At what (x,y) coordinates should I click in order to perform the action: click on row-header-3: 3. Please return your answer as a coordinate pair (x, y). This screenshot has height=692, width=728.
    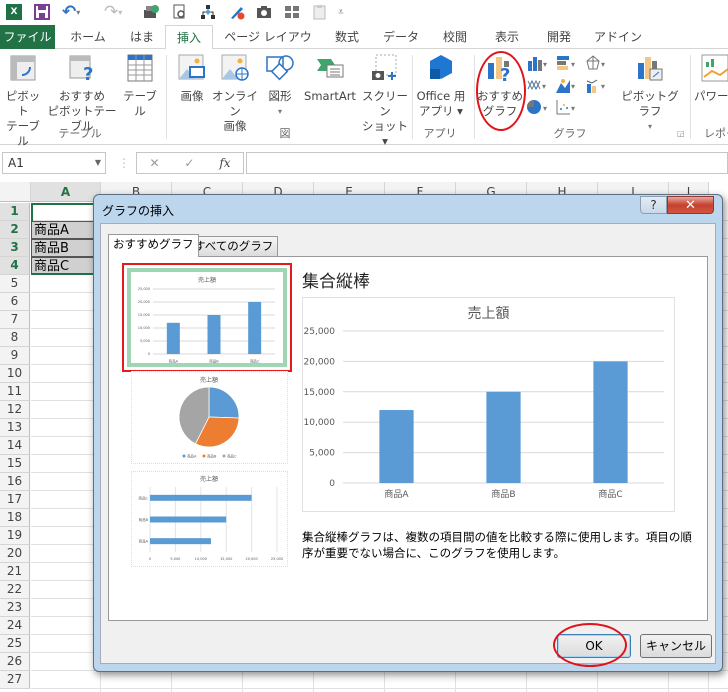
    Looking at the image, I should click on (15, 248).